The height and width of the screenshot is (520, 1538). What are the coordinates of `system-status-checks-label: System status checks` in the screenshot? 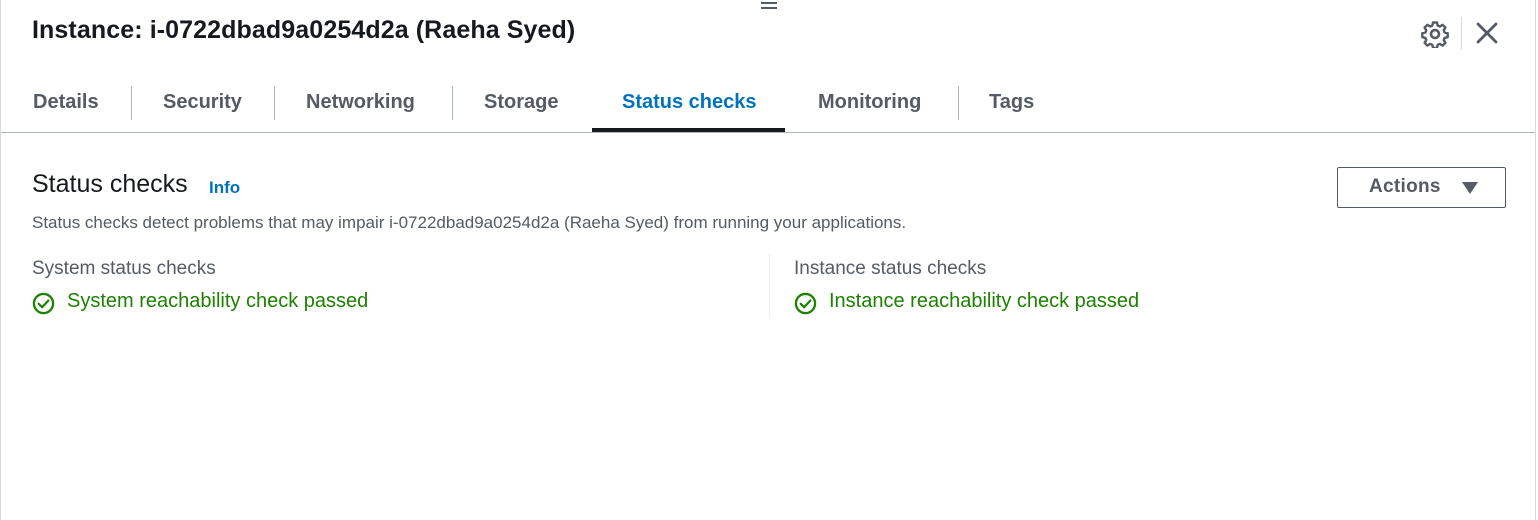 It's located at (124, 268).